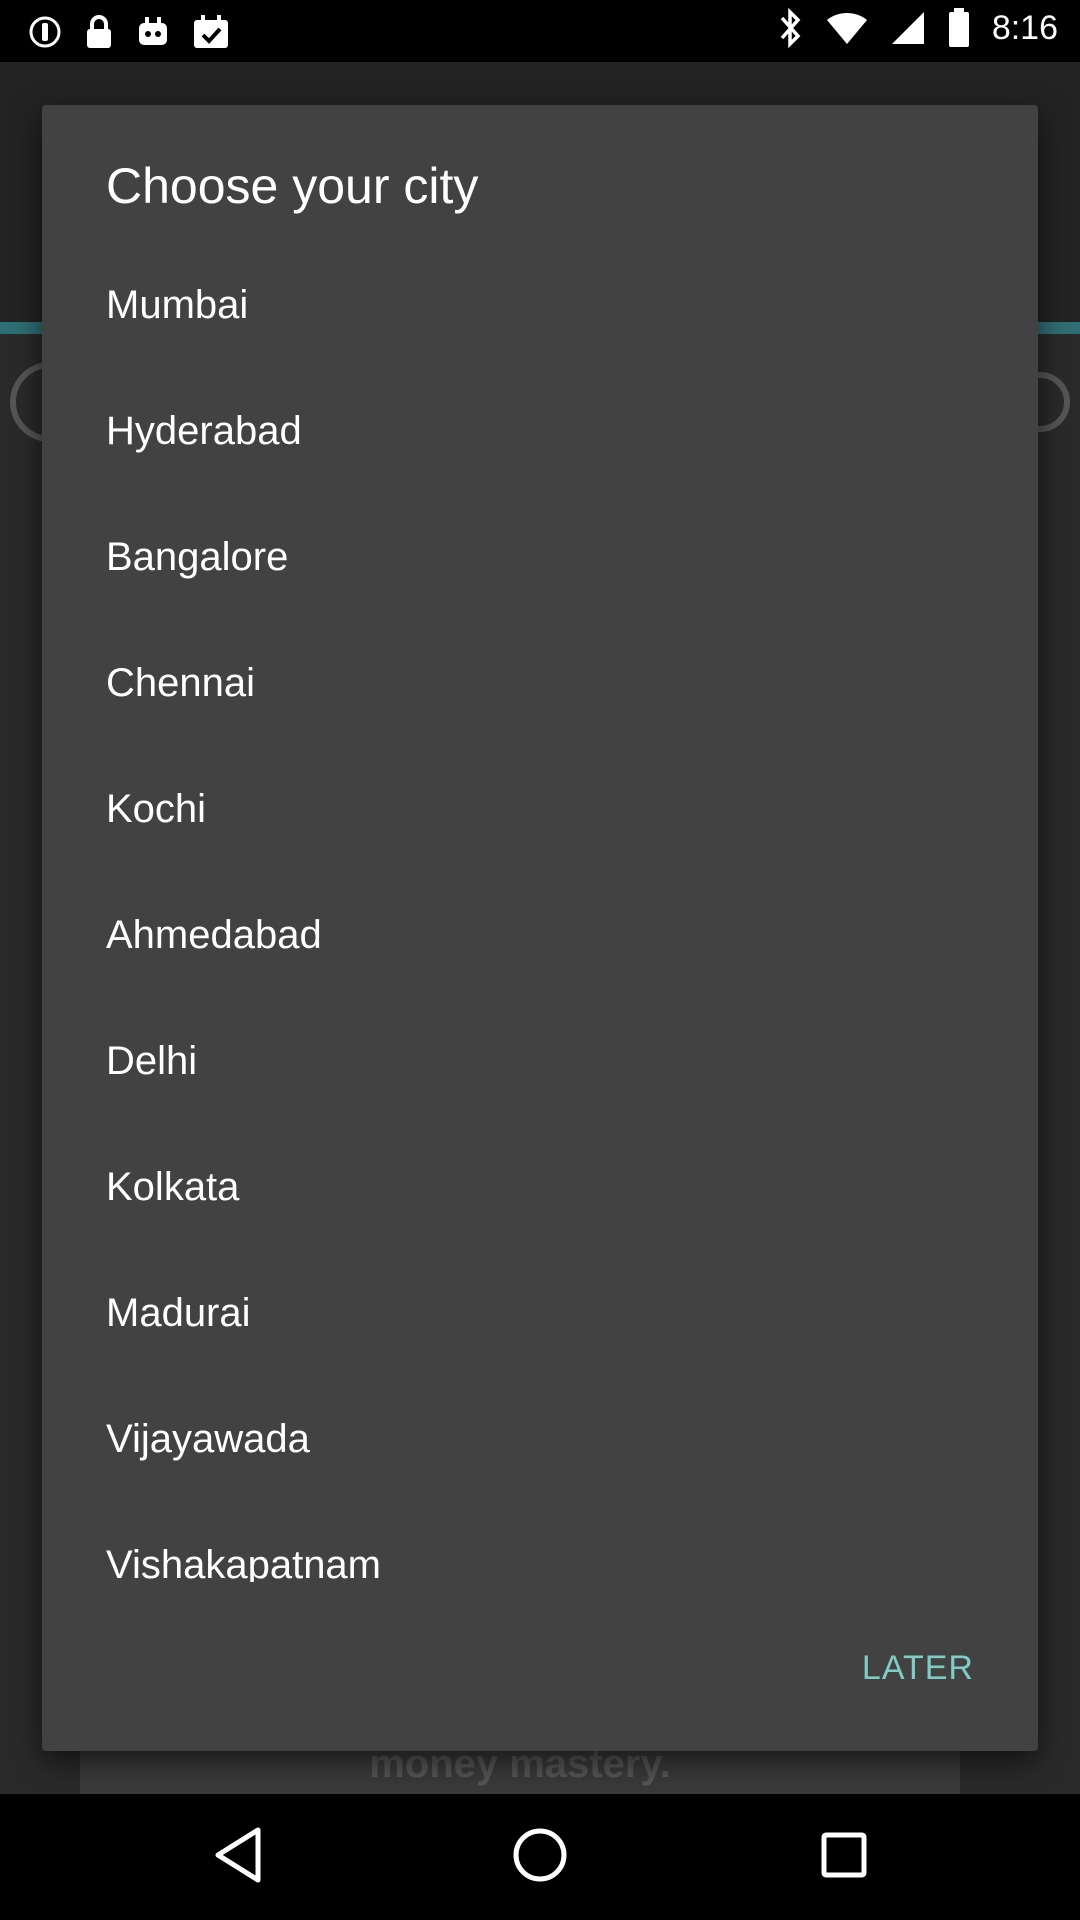  What do you see at coordinates (177, 304) in the screenshot?
I see `city-label: Mumbai` at bounding box center [177, 304].